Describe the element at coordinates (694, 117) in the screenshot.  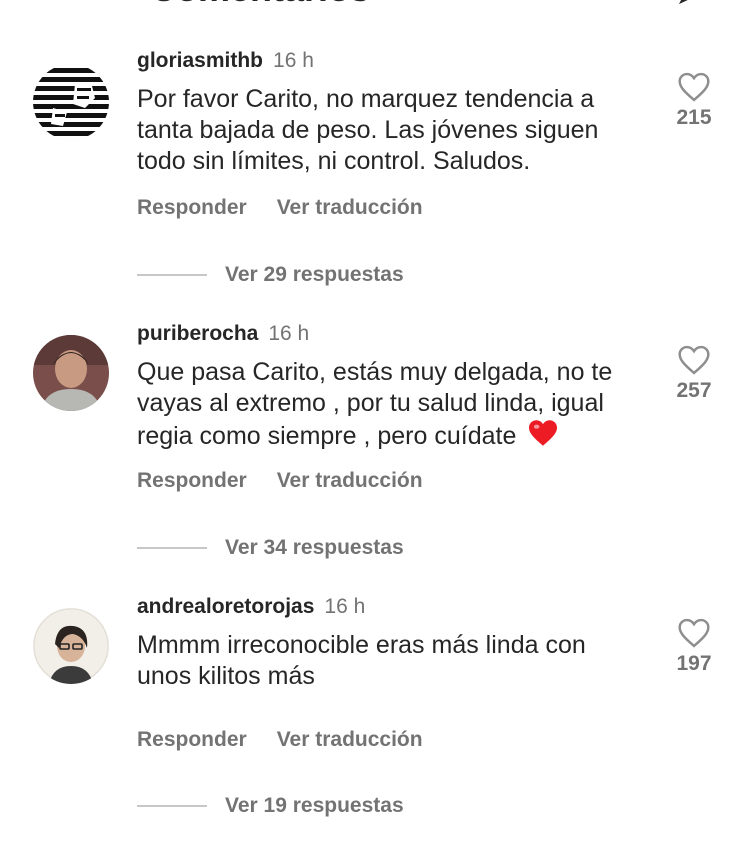
I see `like-count: 215` at that location.